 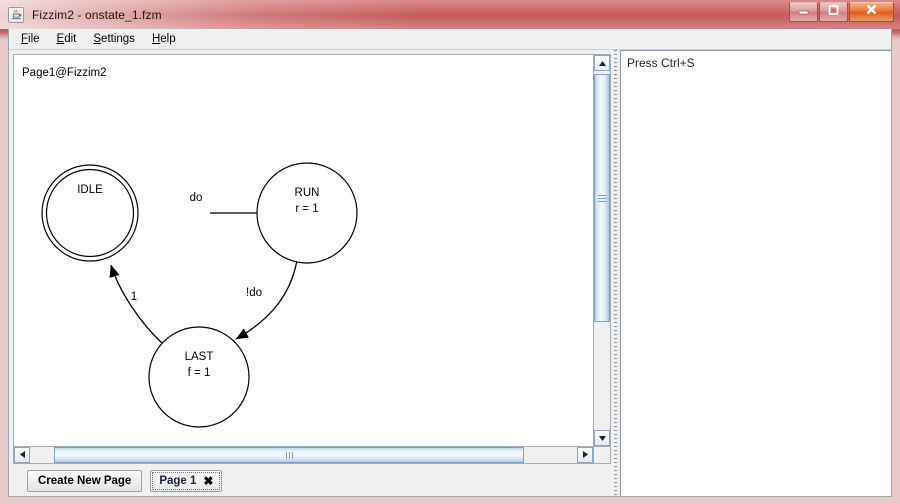 I want to click on transition-label-do: do, so click(x=196, y=198).